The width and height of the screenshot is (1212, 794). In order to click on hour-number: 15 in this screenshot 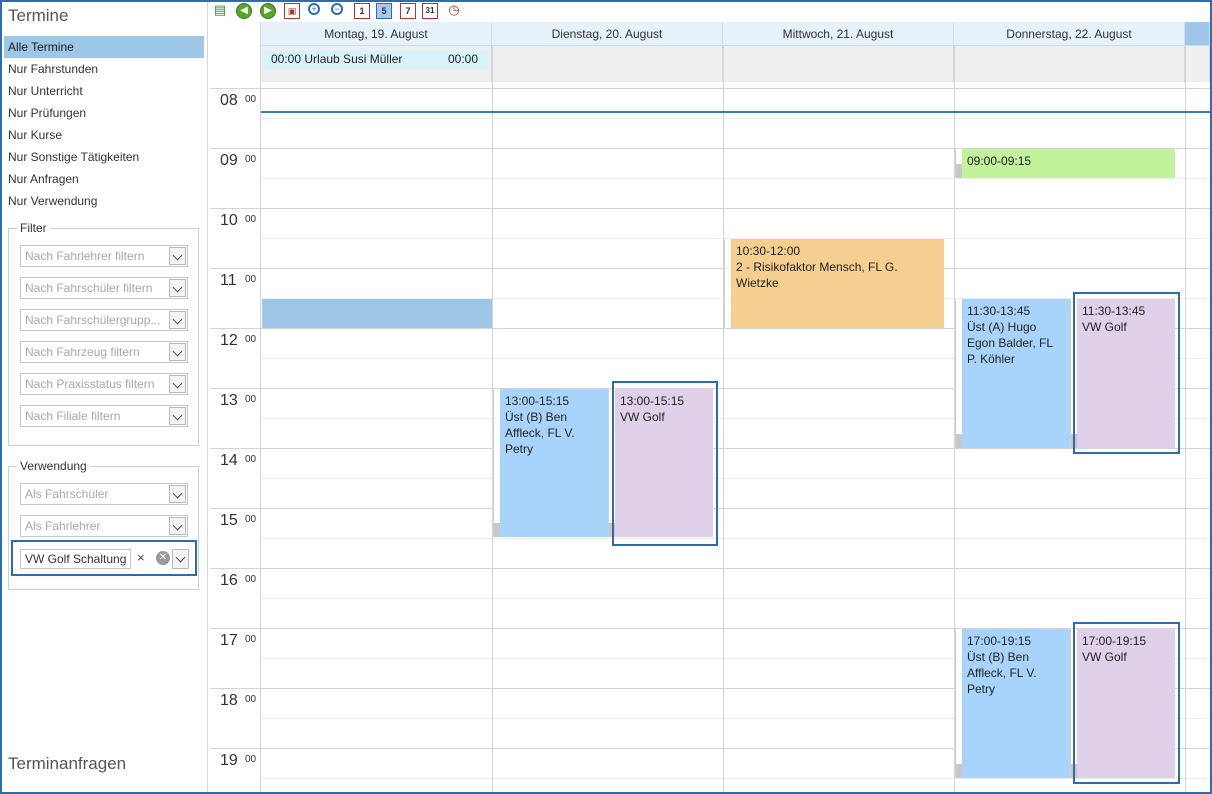, I will do `click(229, 520)`.